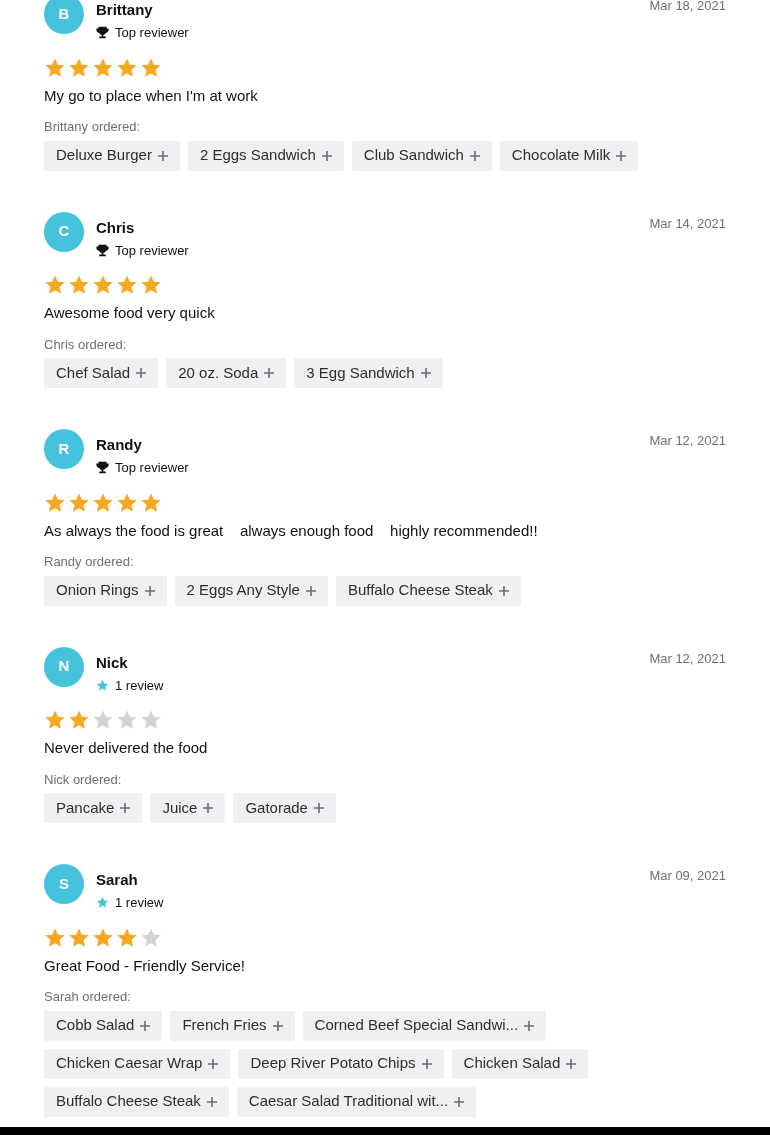 The image size is (770, 1135). I want to click on menu-item-chip: Cobb Salad, so click(103, 1025).